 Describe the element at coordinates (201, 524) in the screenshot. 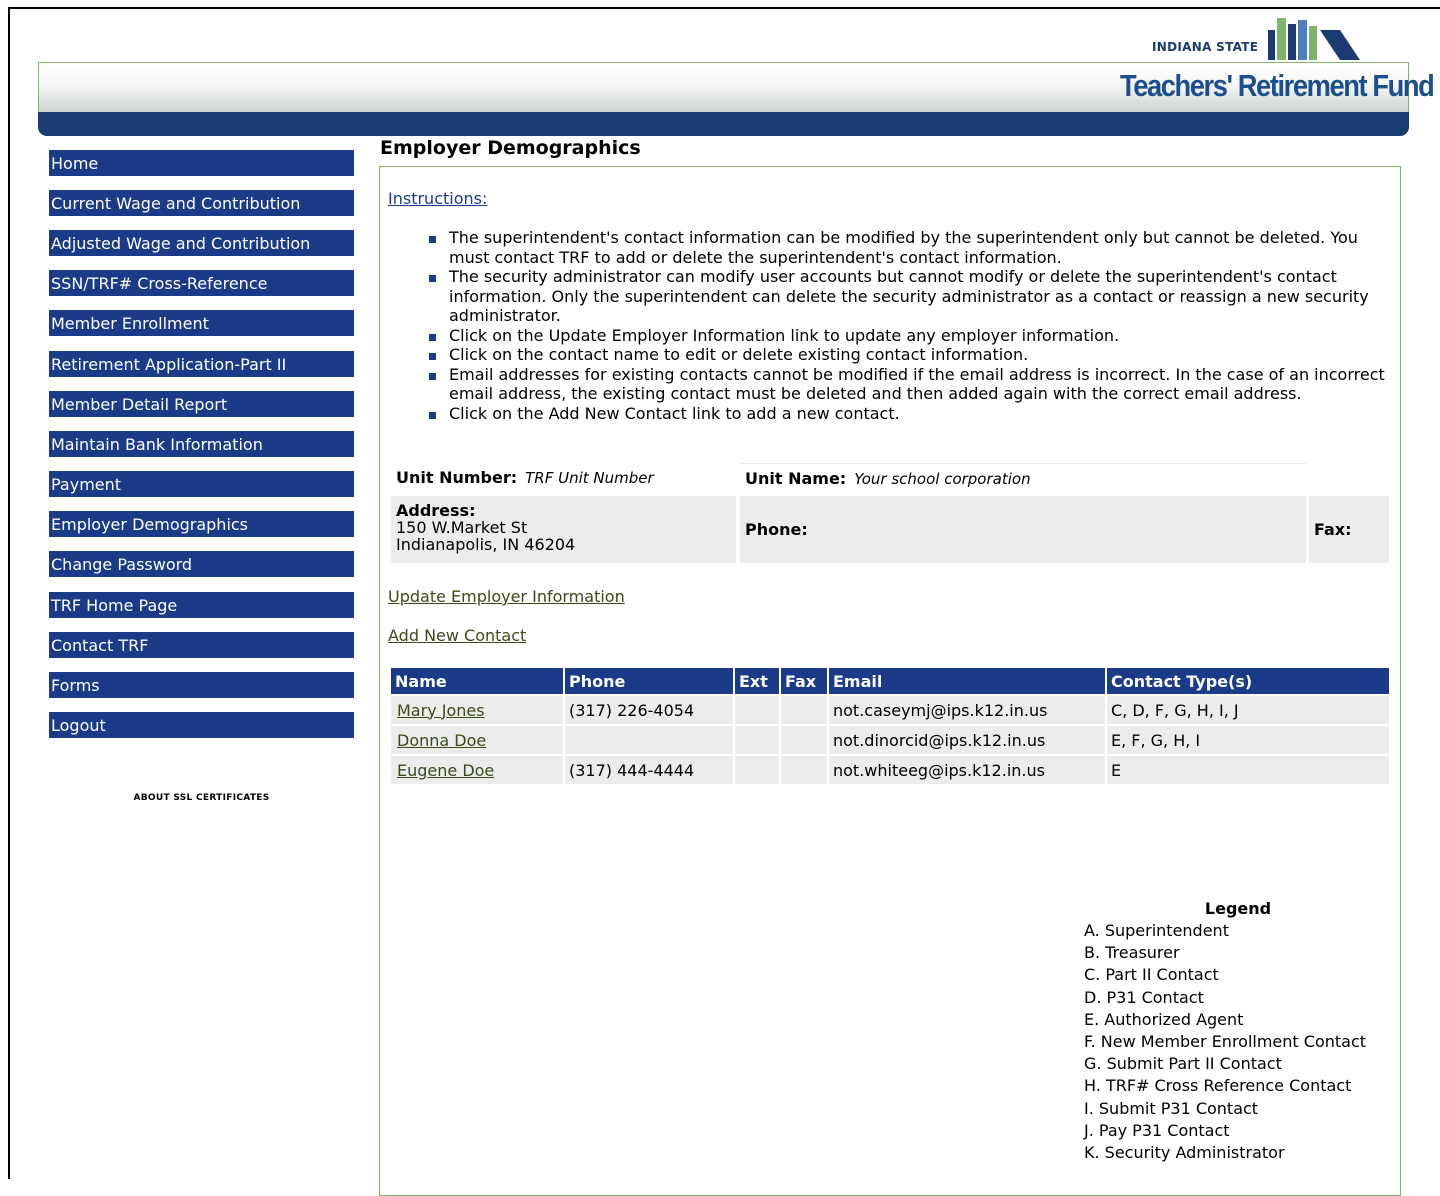

I see `sidebar-item-employer-demographics: Employer Demographics` at that location.